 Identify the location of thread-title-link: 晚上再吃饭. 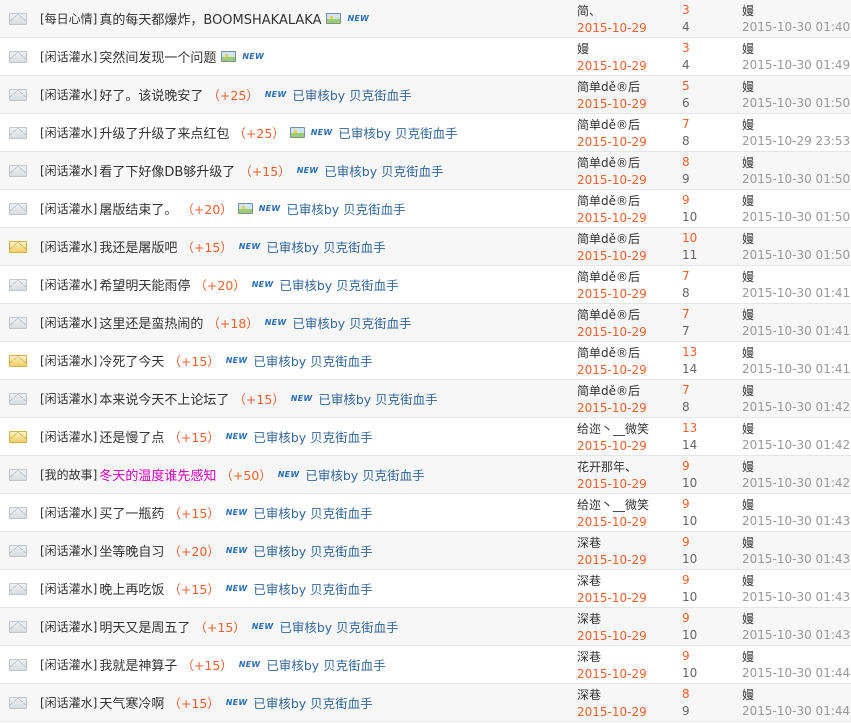
(131, 588).